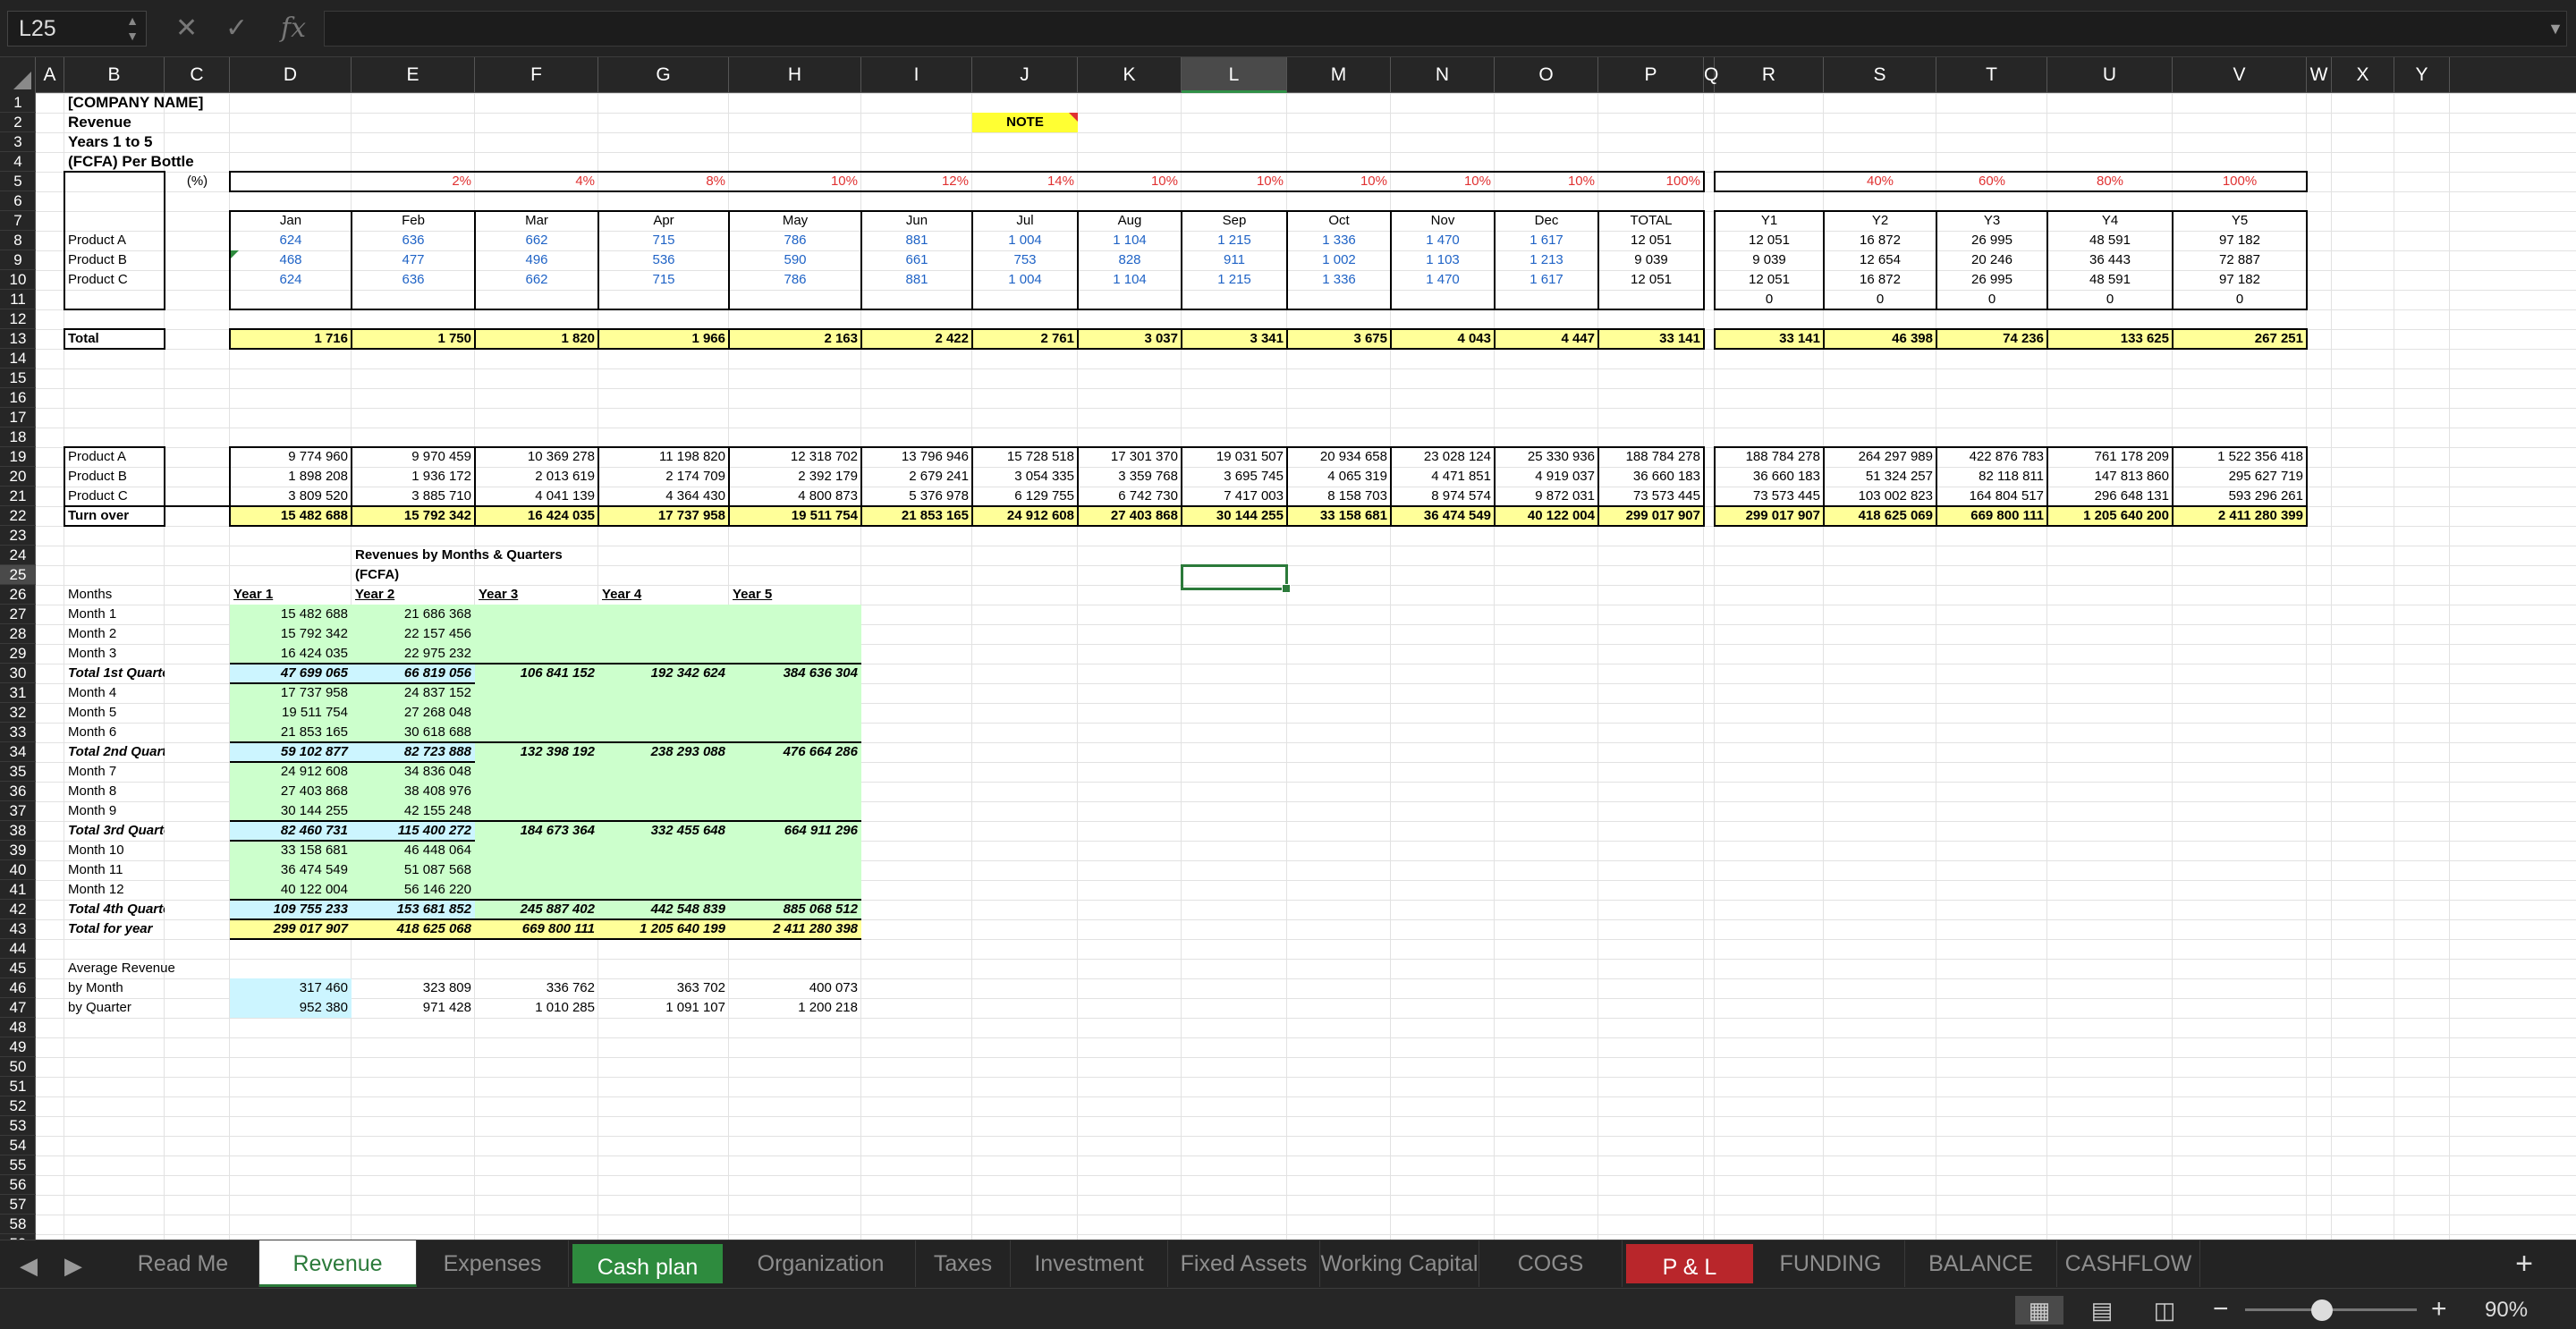 The image size is (2576, 1329). I want to click on row-header-1: 1, so click(18, 103).